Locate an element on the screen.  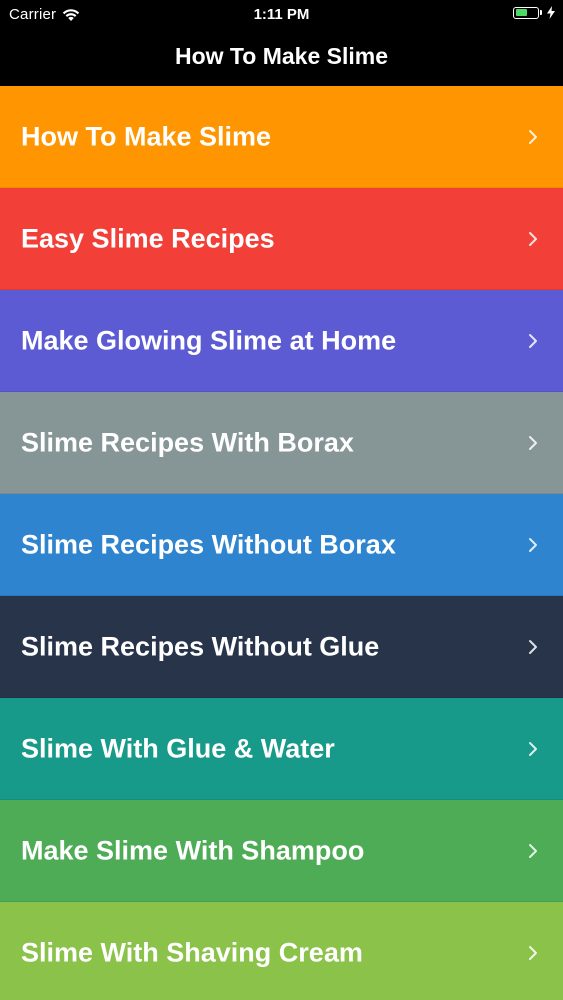
list-item-label: Slime Recipes Without Borax is located at coordinates (208, 544).